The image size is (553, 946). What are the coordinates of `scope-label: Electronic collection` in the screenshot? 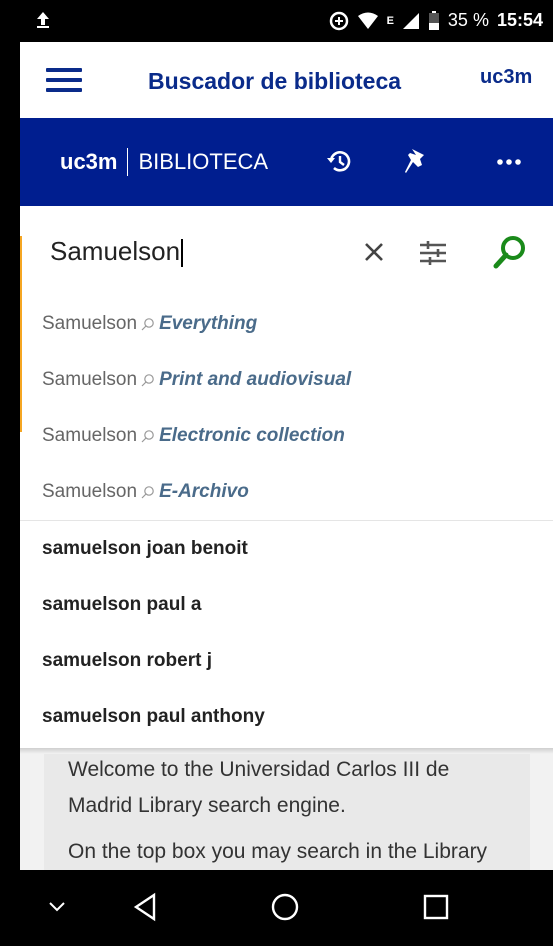 It's located at (252, 435).